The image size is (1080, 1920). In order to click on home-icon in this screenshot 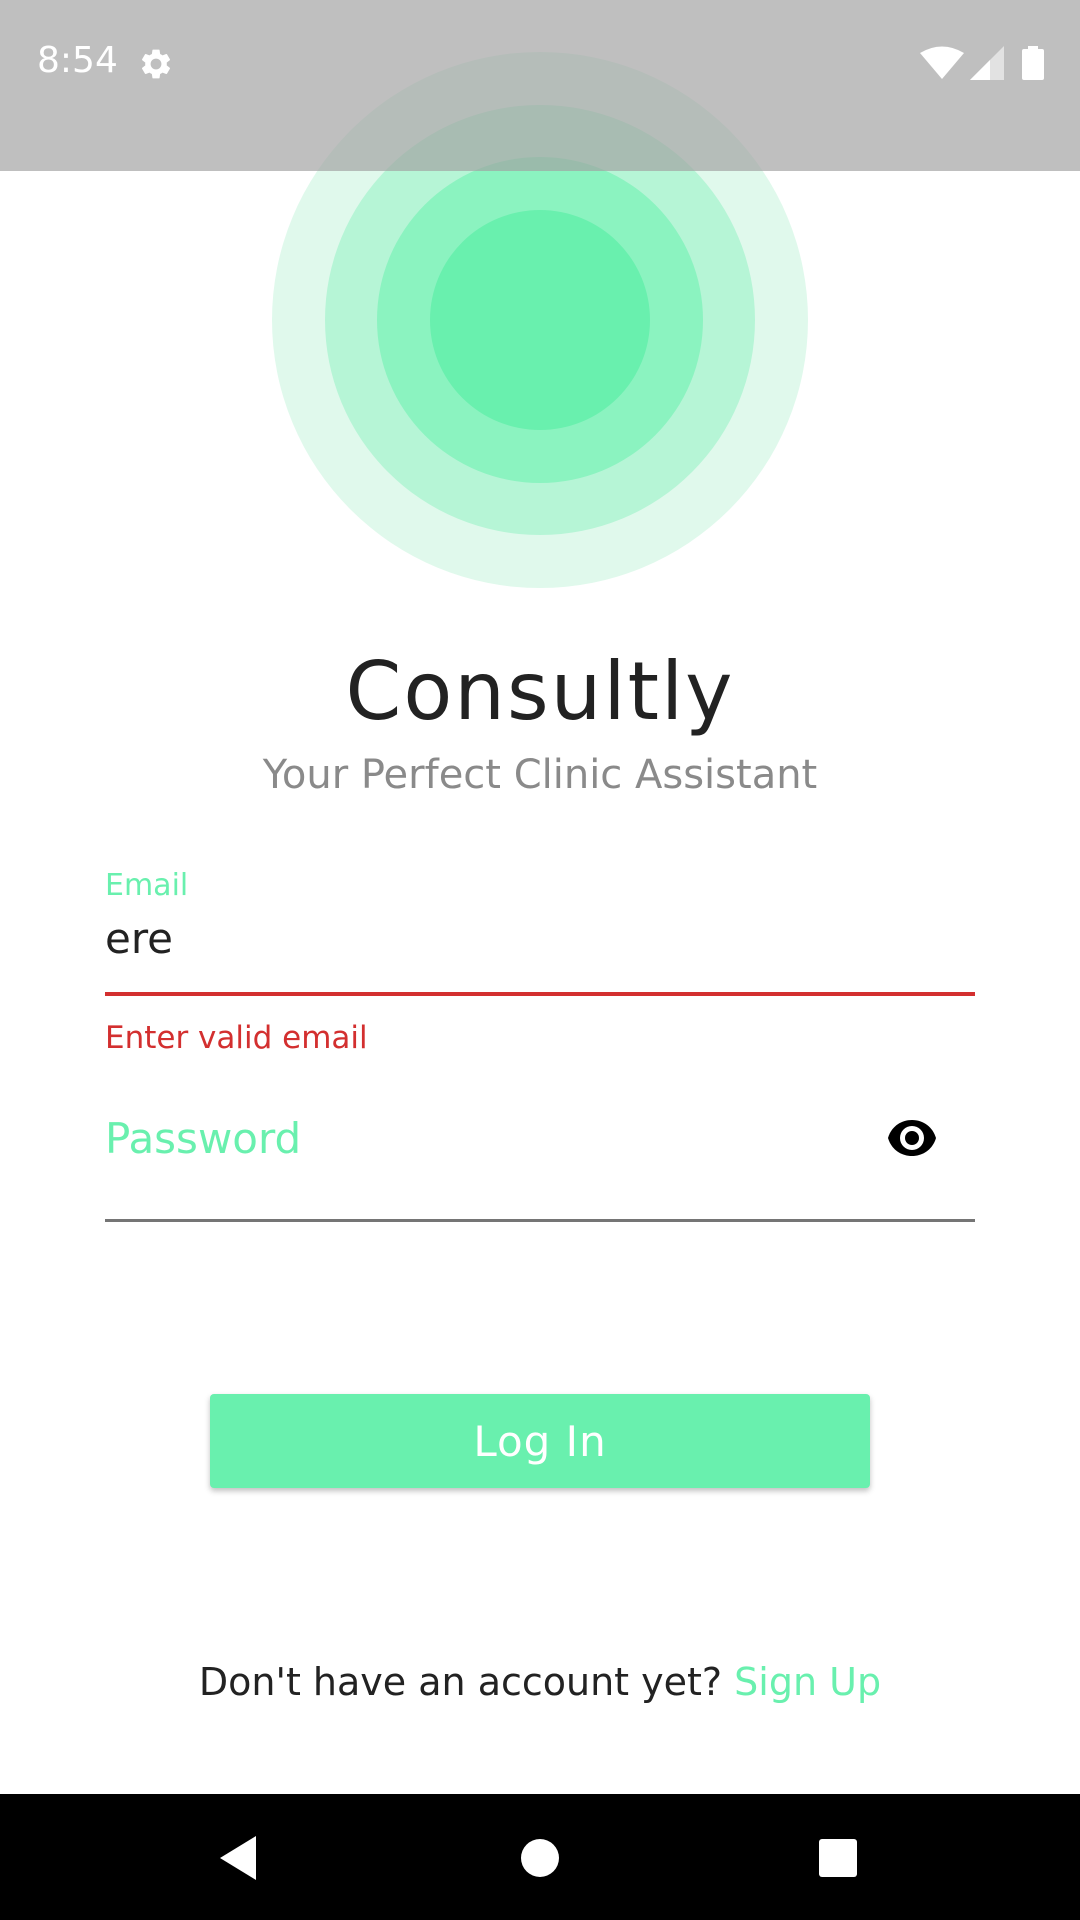, I will do `click(540, 1858)`.